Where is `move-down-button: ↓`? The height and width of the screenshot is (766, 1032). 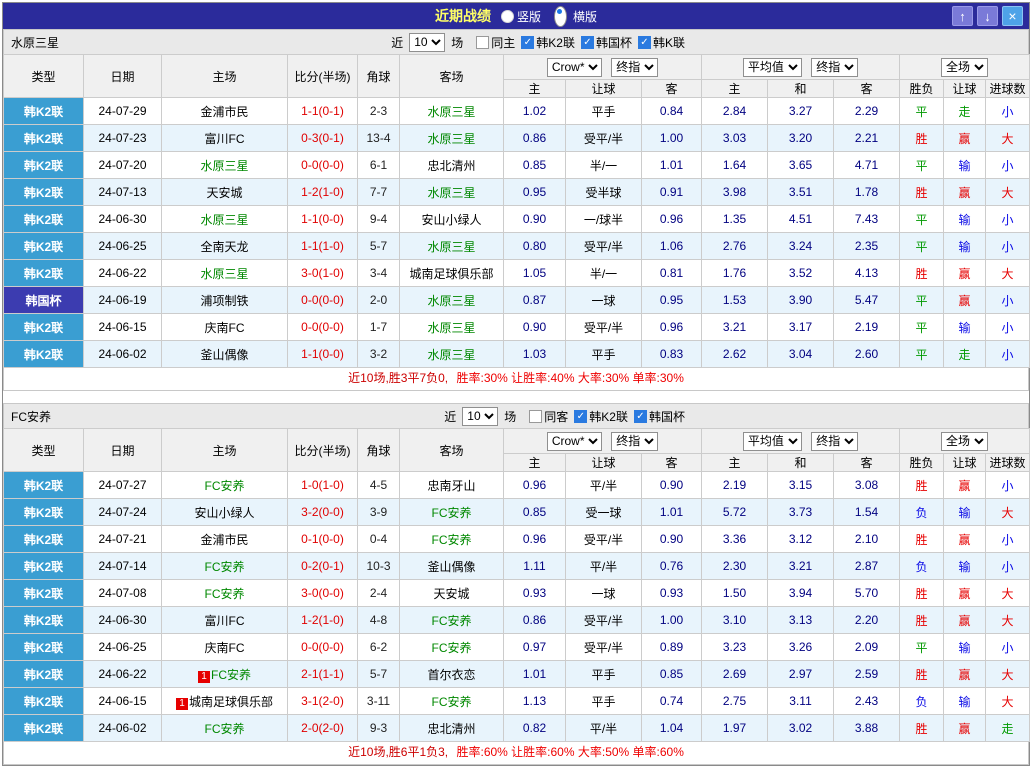 move-down-button: ↓ is located at coordinates (987, 16).